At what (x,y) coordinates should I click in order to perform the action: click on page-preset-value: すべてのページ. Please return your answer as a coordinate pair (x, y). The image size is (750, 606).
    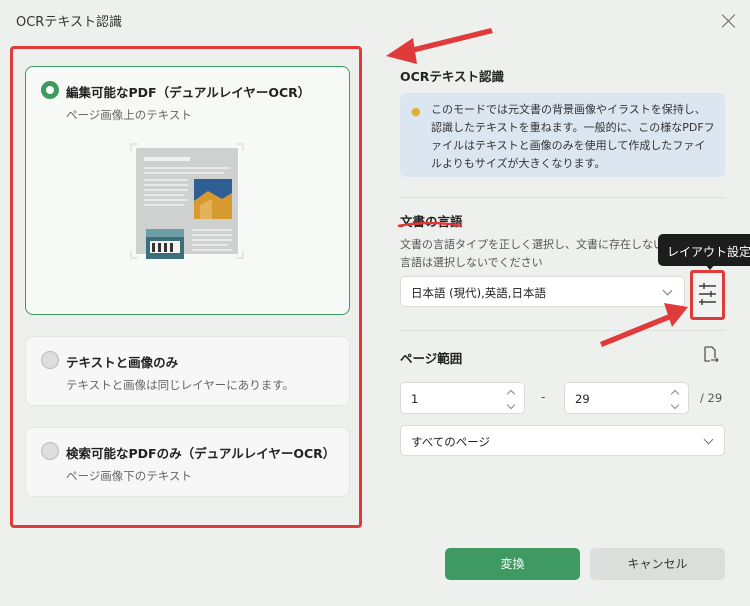
    Looking at the image, I should click on (451, 442).